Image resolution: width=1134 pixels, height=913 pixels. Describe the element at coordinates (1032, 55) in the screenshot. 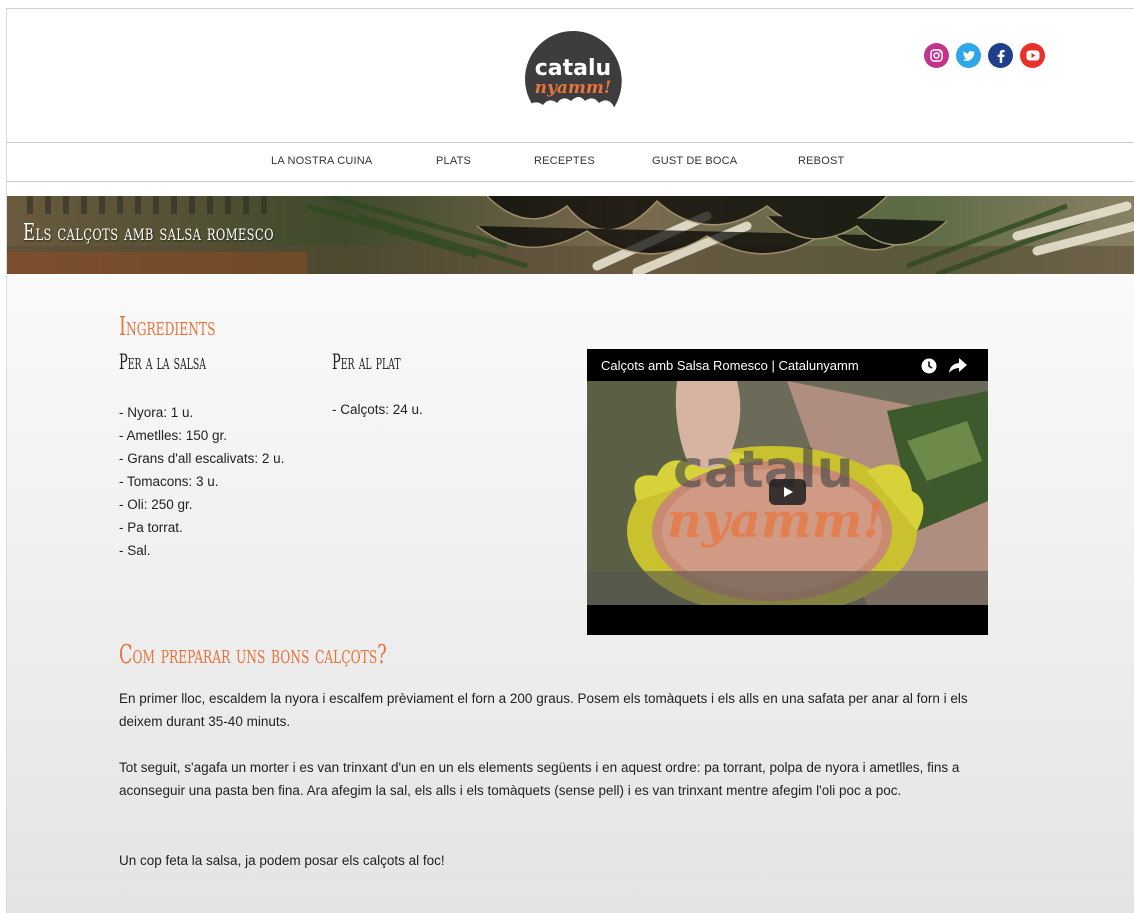

I see `youtube-icon` at that location.